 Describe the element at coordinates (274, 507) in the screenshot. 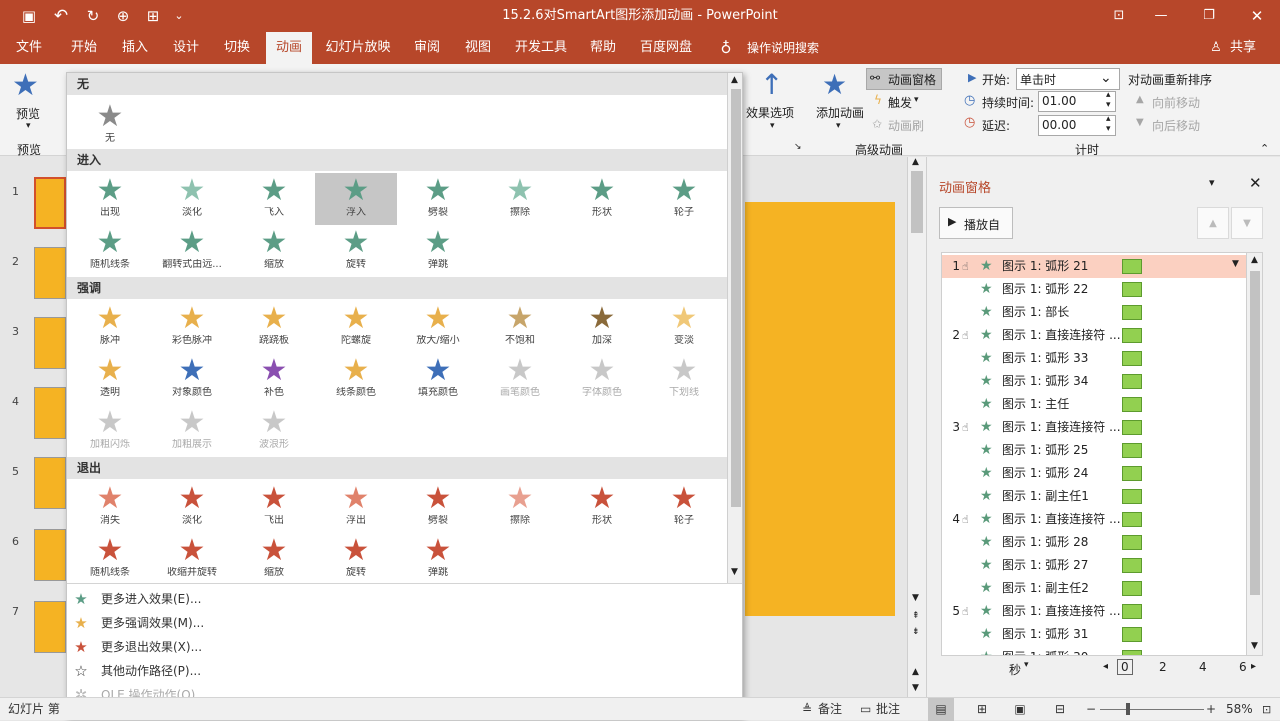

I see `effect-exit_effects-2: ★ 飞出` at that location.